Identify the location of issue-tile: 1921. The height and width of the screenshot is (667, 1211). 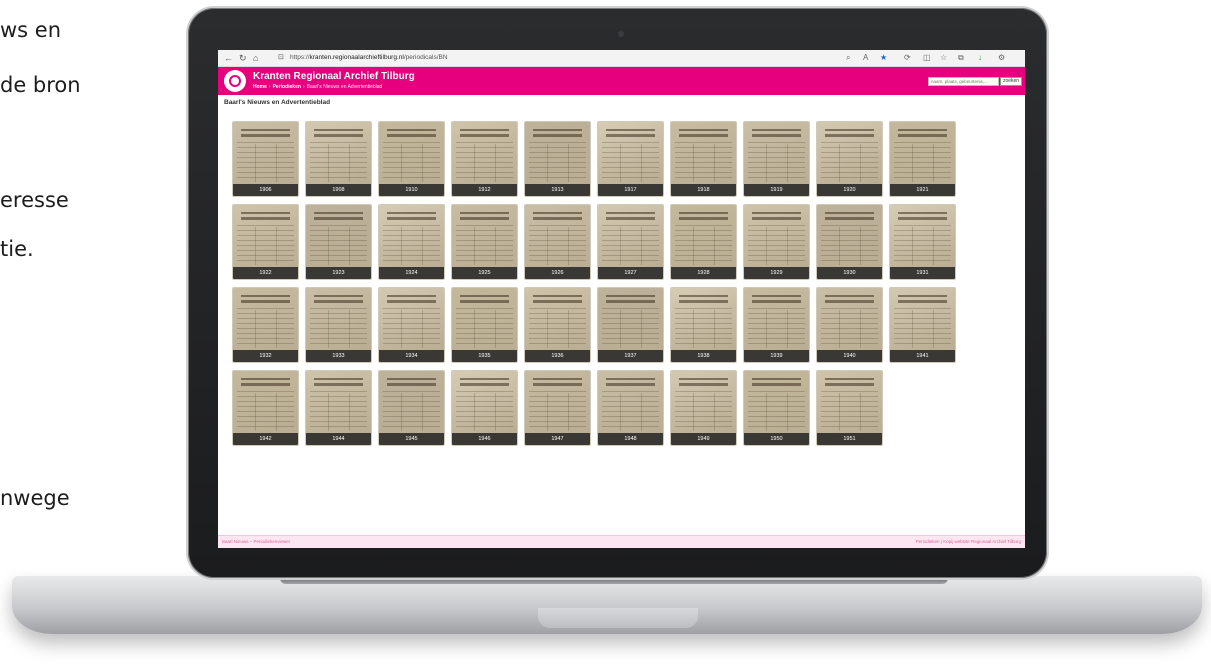
(922, 159).